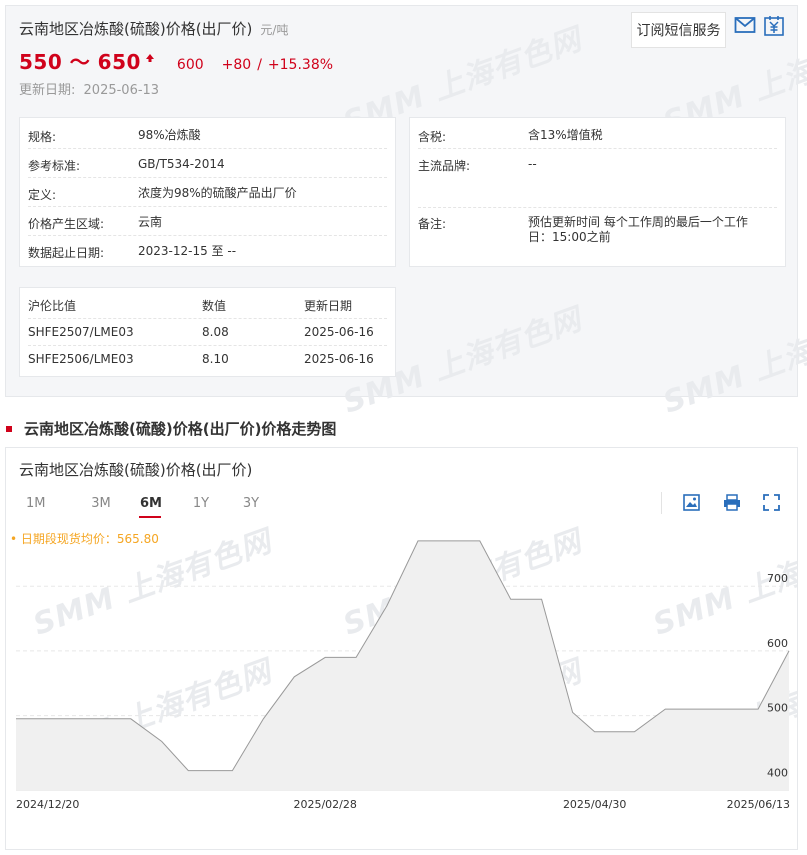 Image resolution: width=807 pixels, height=855 pixels. Describe the element at coordinates (150, 59) in the screenshot. I see `up-arrow-icon` at that location.